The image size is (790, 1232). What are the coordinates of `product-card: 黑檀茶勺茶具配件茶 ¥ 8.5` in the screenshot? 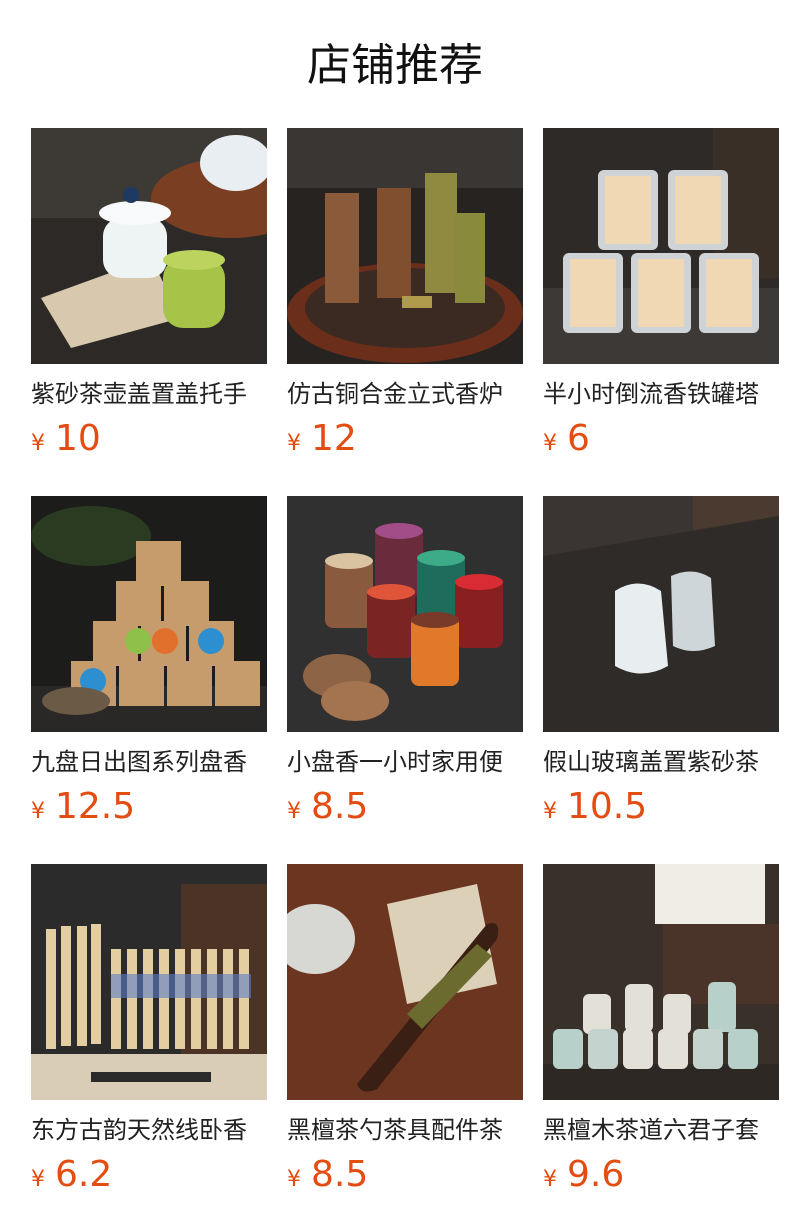 It's located at (405, 1032).